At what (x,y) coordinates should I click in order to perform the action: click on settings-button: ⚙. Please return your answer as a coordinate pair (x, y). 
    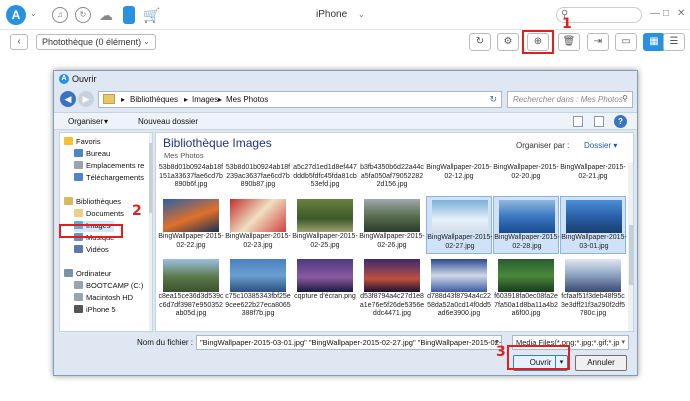
    Looking at the image, I should click on (508, 42).